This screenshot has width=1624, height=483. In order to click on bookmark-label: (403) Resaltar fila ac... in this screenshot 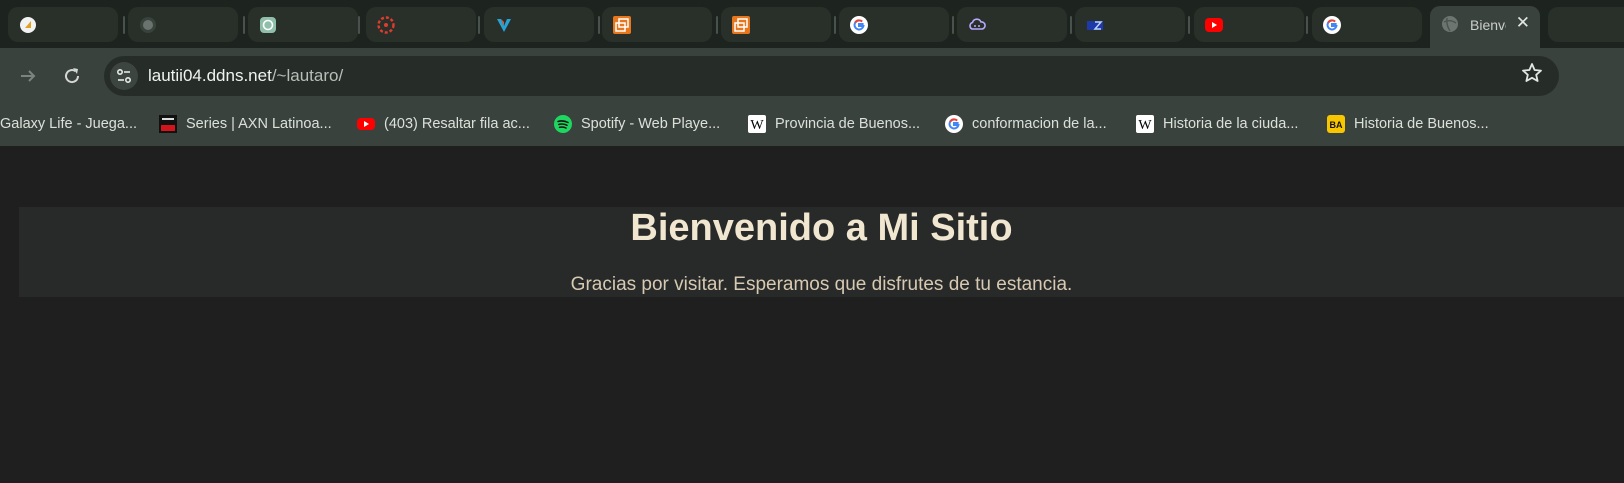, I will do `click(457, 124)`.